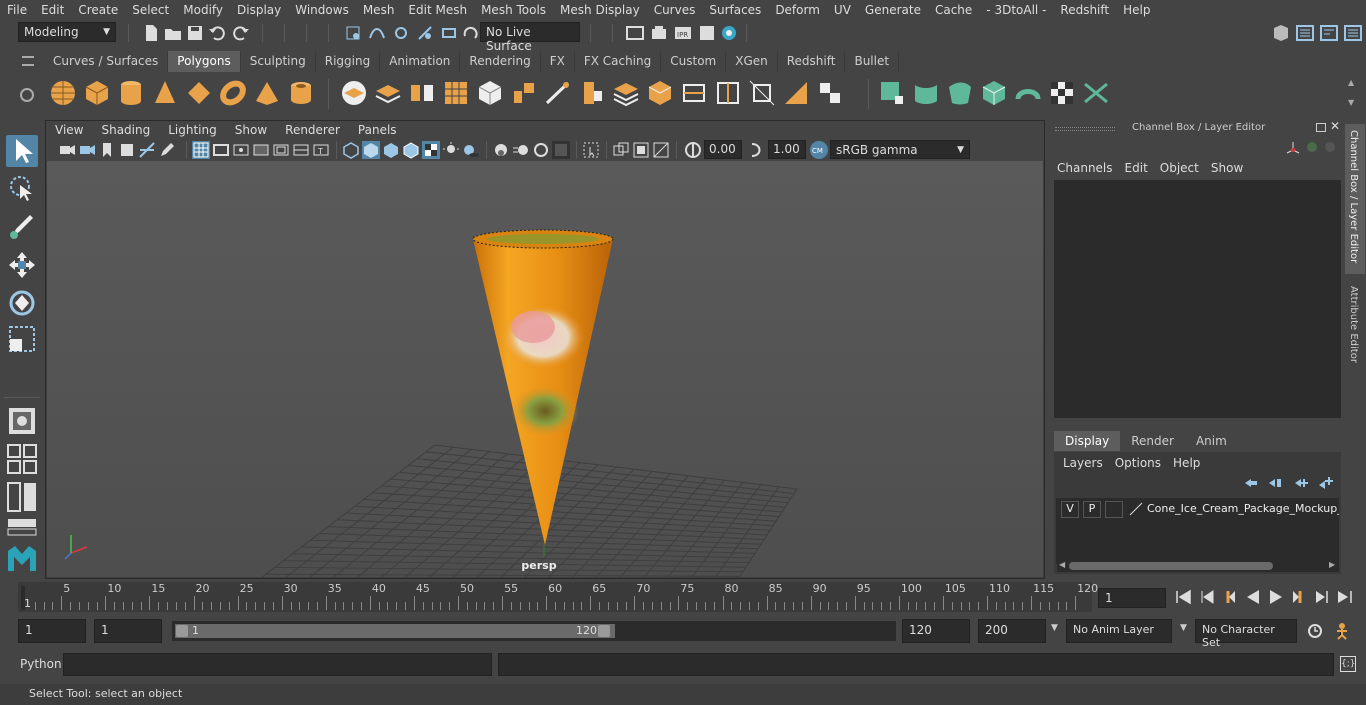  What do you see at coordinates (1344, 631) in the screenshot?
I see `anim-preferences-icon` at bounding box center [1344, 631].